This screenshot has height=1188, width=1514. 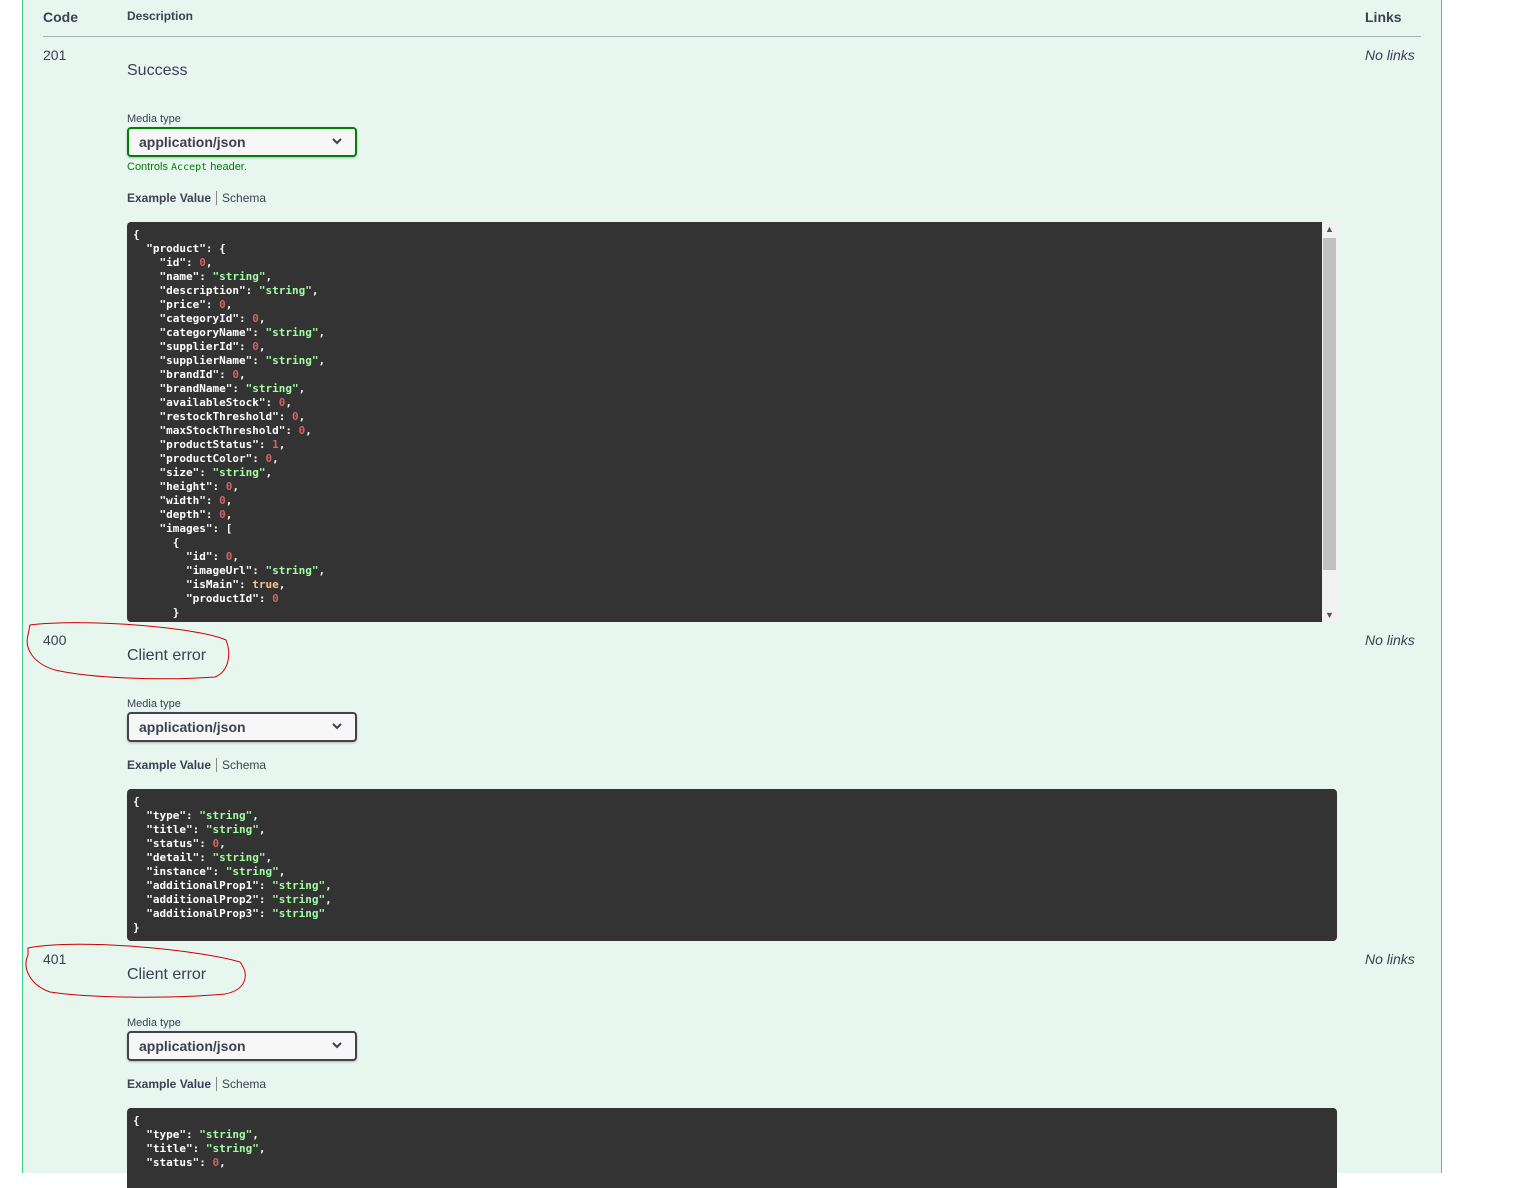 I want to click on json-token: 1, so click(x=275, y=444).